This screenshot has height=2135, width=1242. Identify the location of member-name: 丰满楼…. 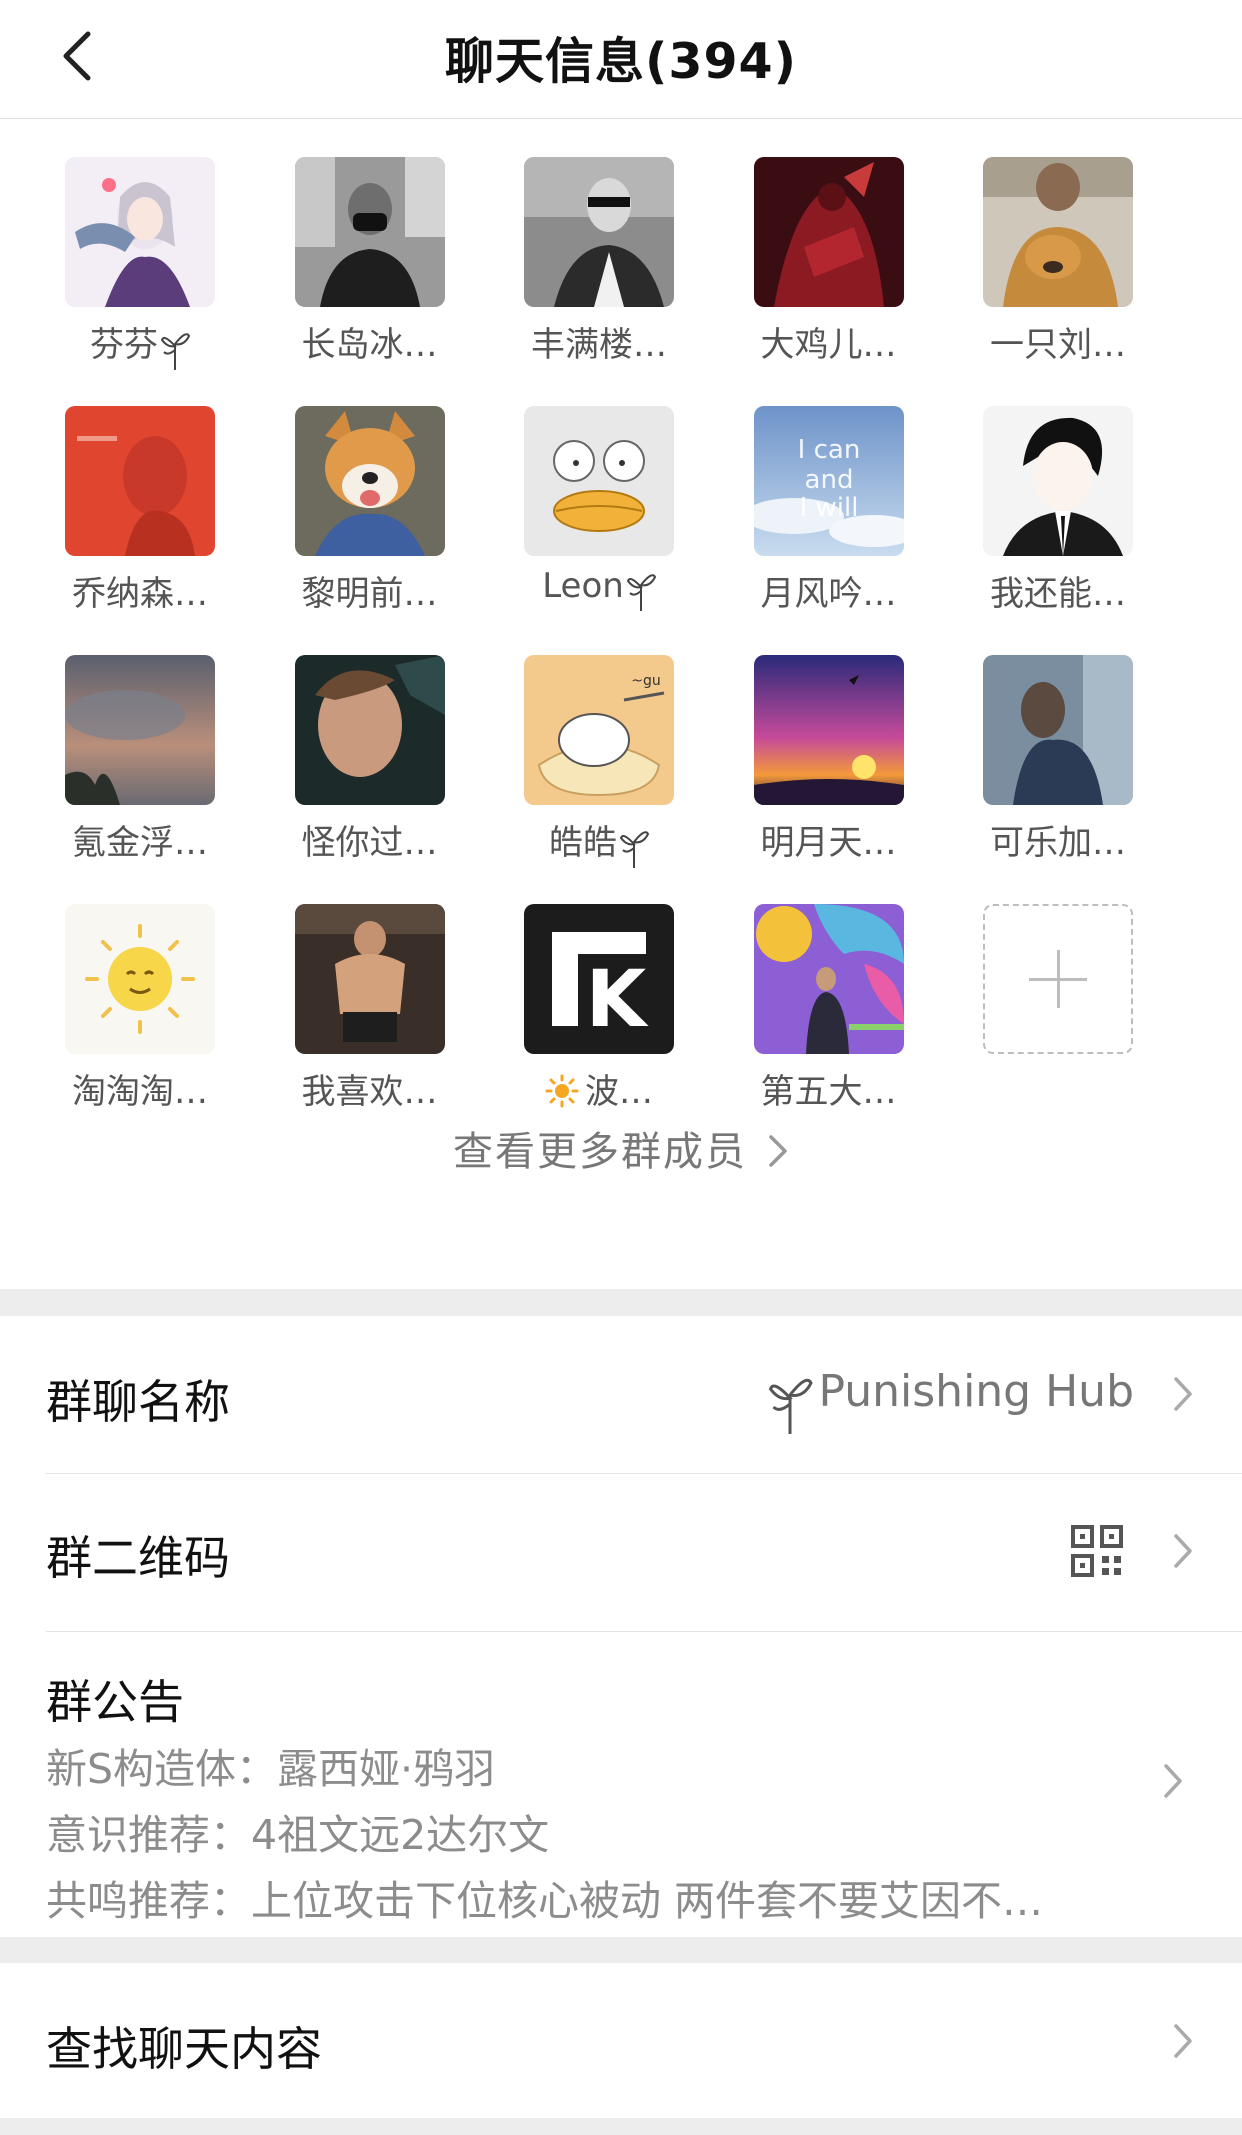
(599, 345).